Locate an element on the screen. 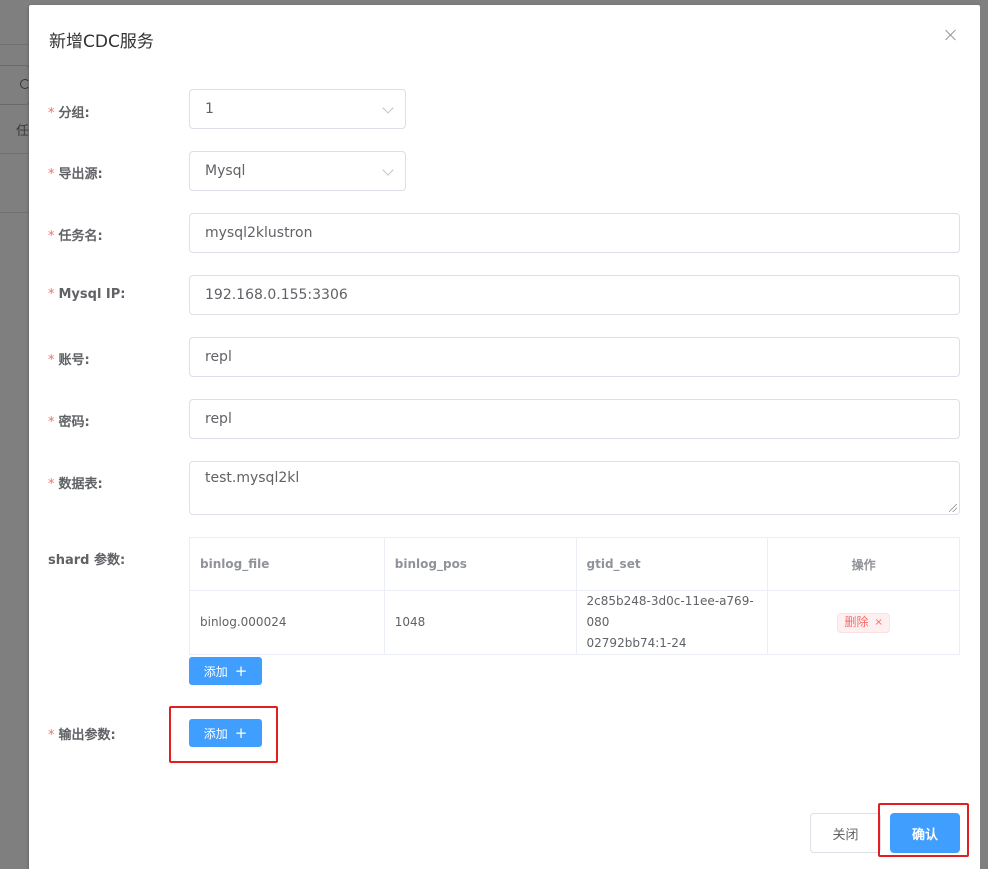 The height and width of the screenshot is (869, 988). tables-textarea: test.mysql2kl is located at coordinates (574, 488).